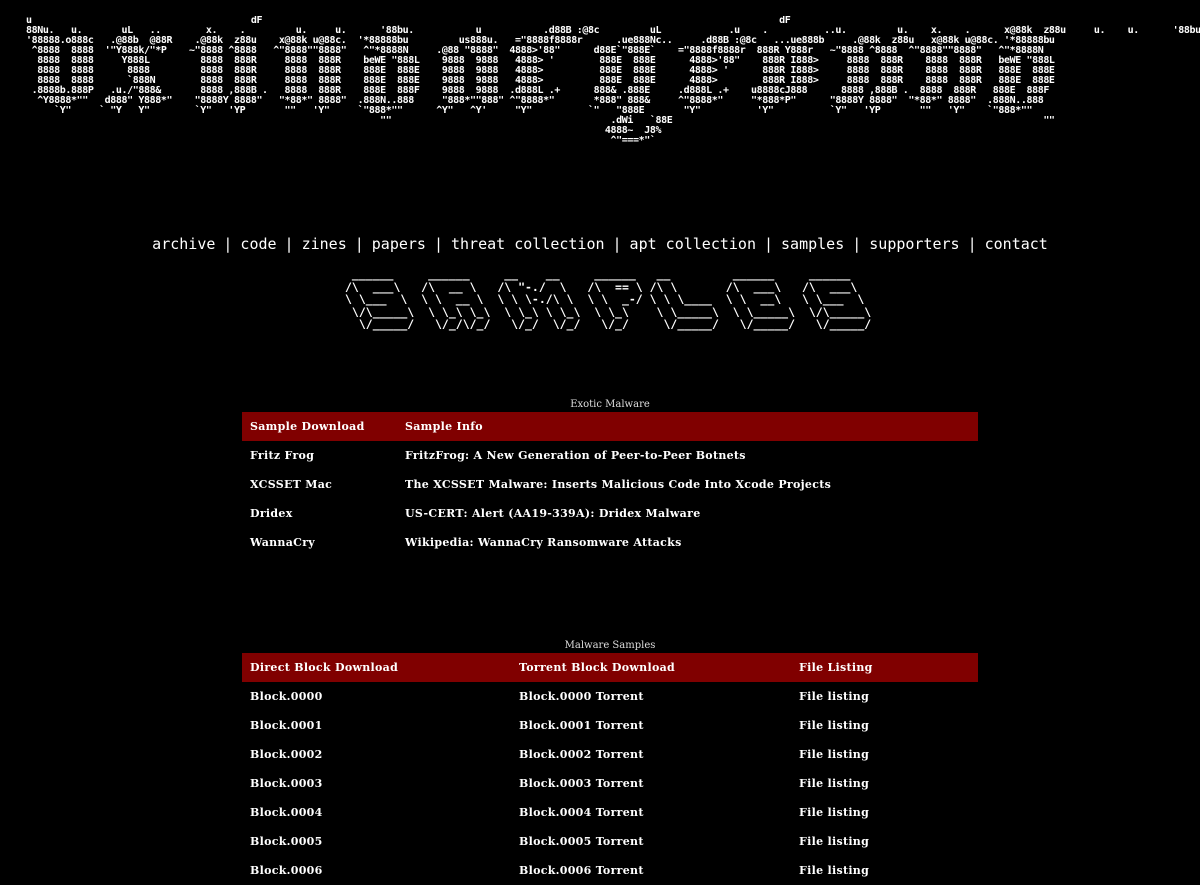  I want to click on sample-download-link: XCSSET Mac, so click(291, 484).